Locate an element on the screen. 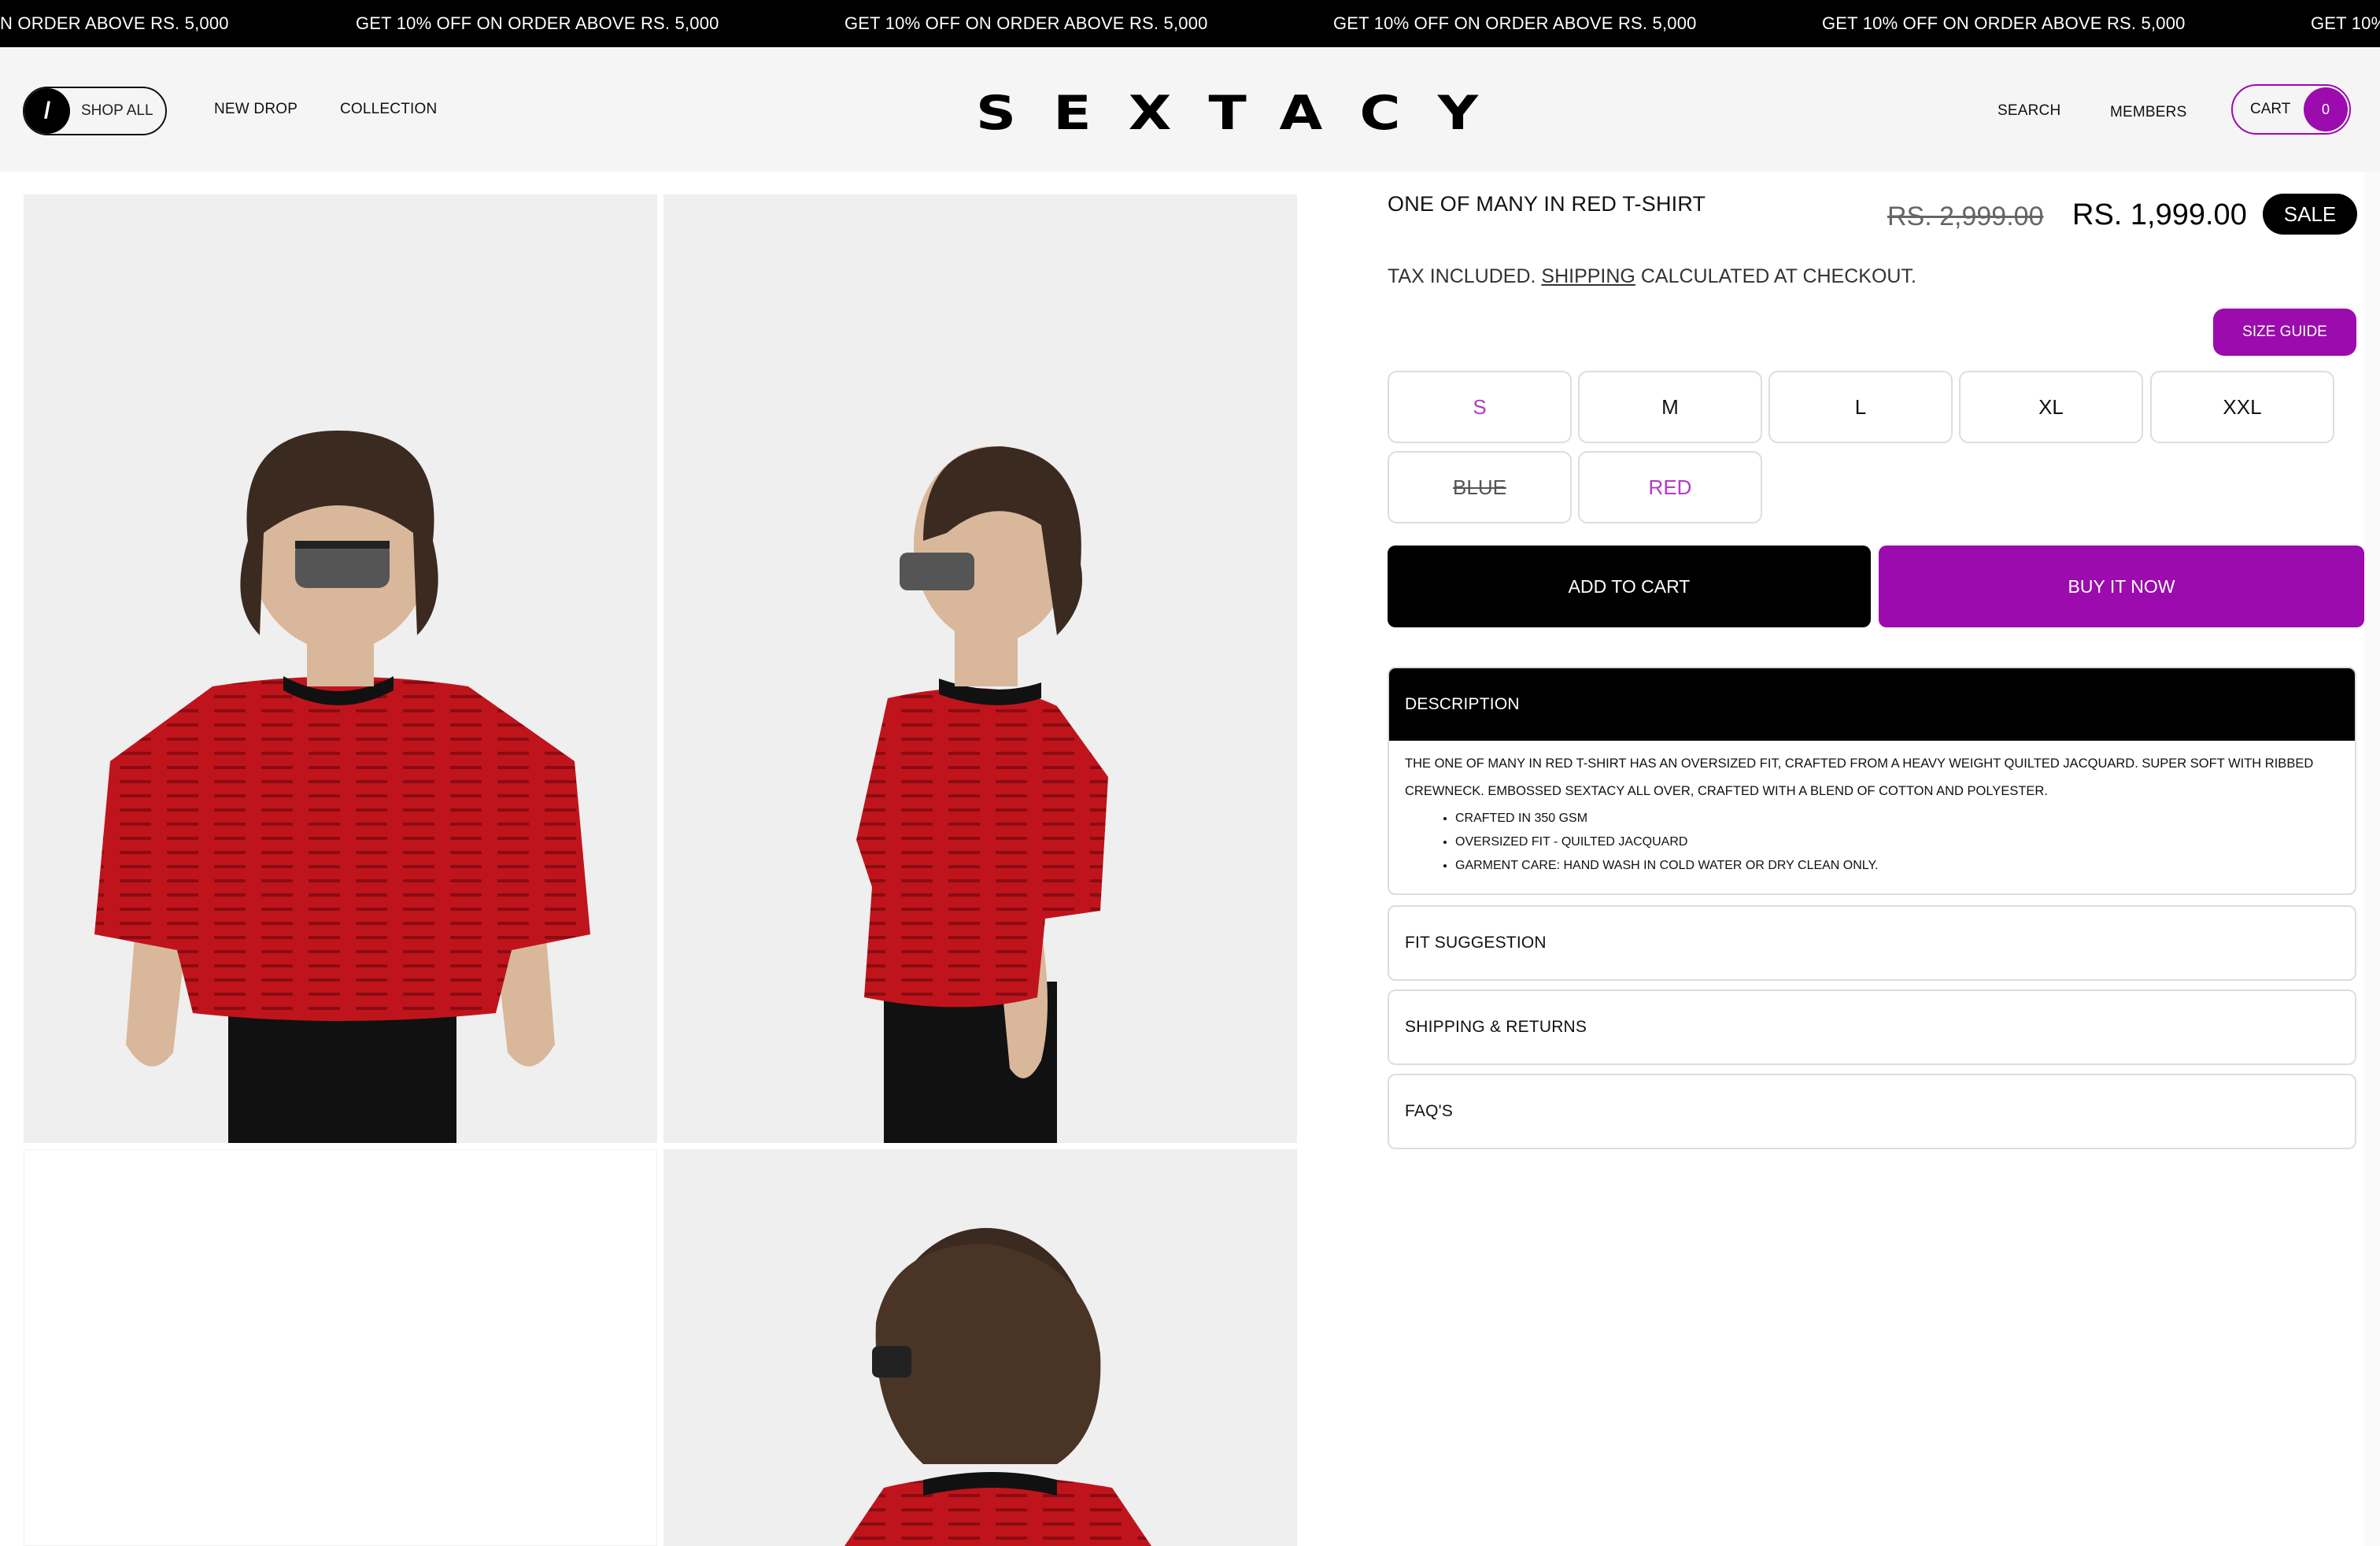 The width and height of the screenshot is (2380, 1546). nav-collection: COLLECTION is located at coordinates (388, 110).